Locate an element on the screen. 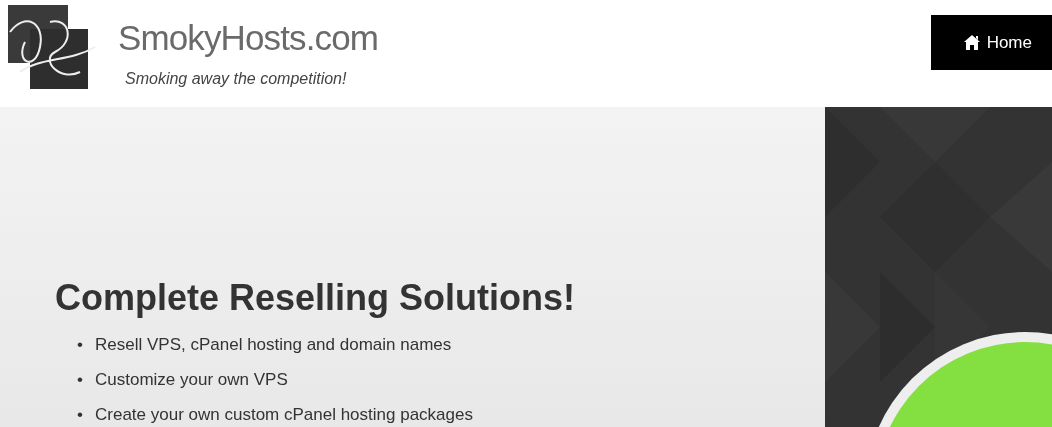 The width and height of the screenshot is (1052, 427). tagline: Smoking away the competition! is located at coordinates (236, 79).